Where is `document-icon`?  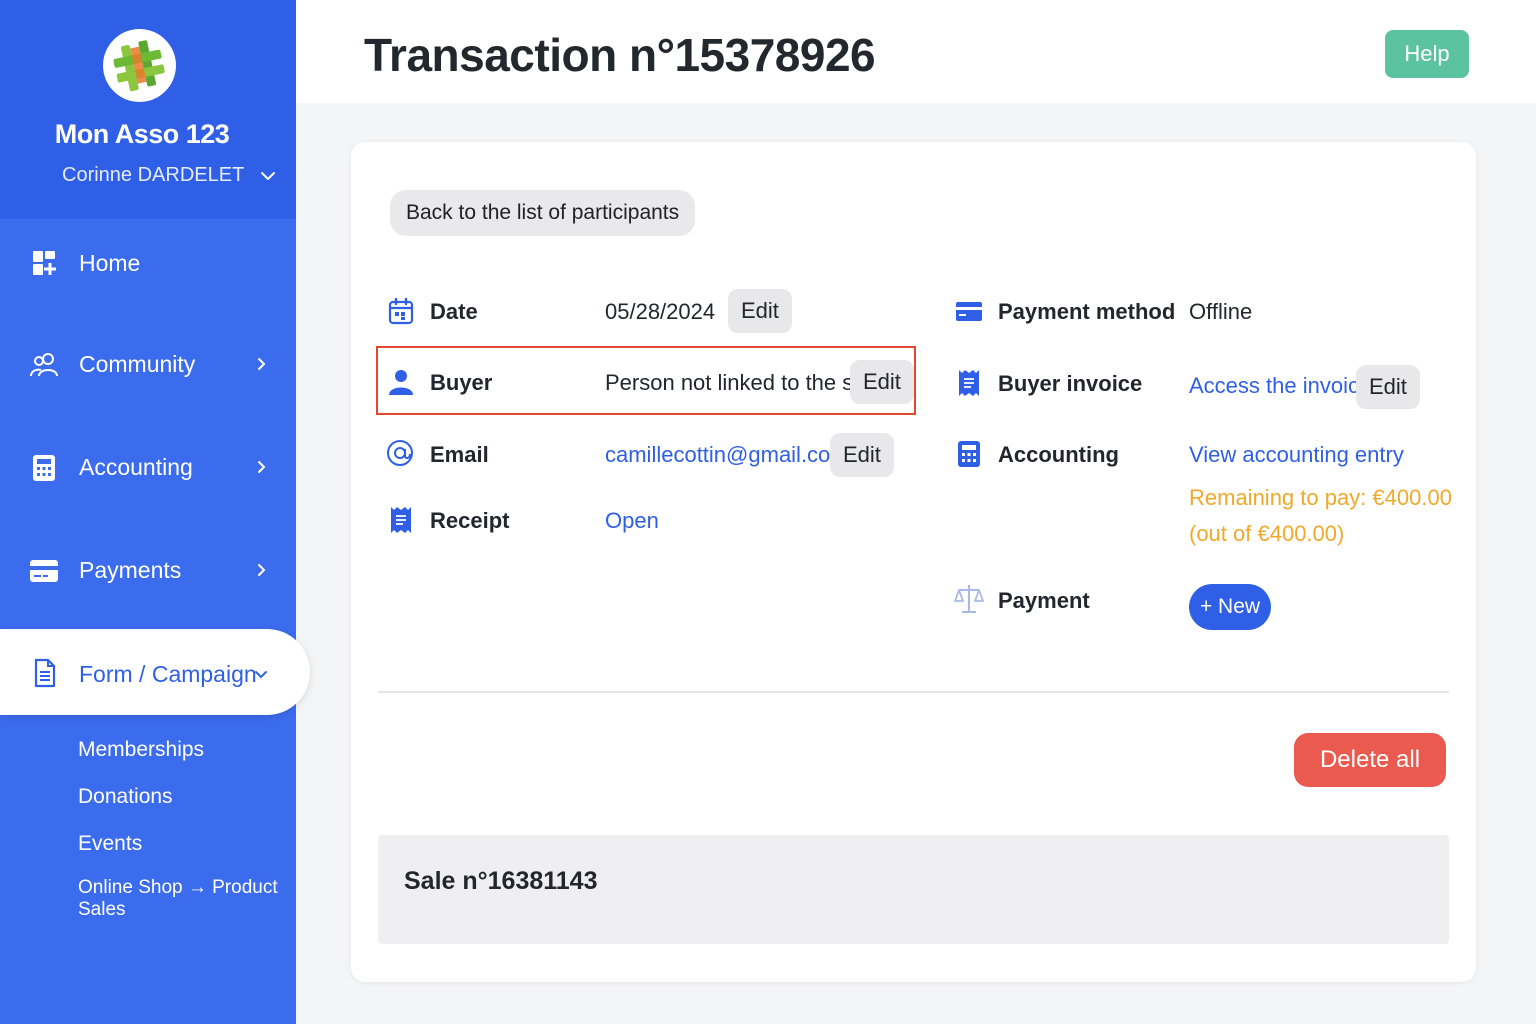 document-icon is located at coordinates (45, 673).